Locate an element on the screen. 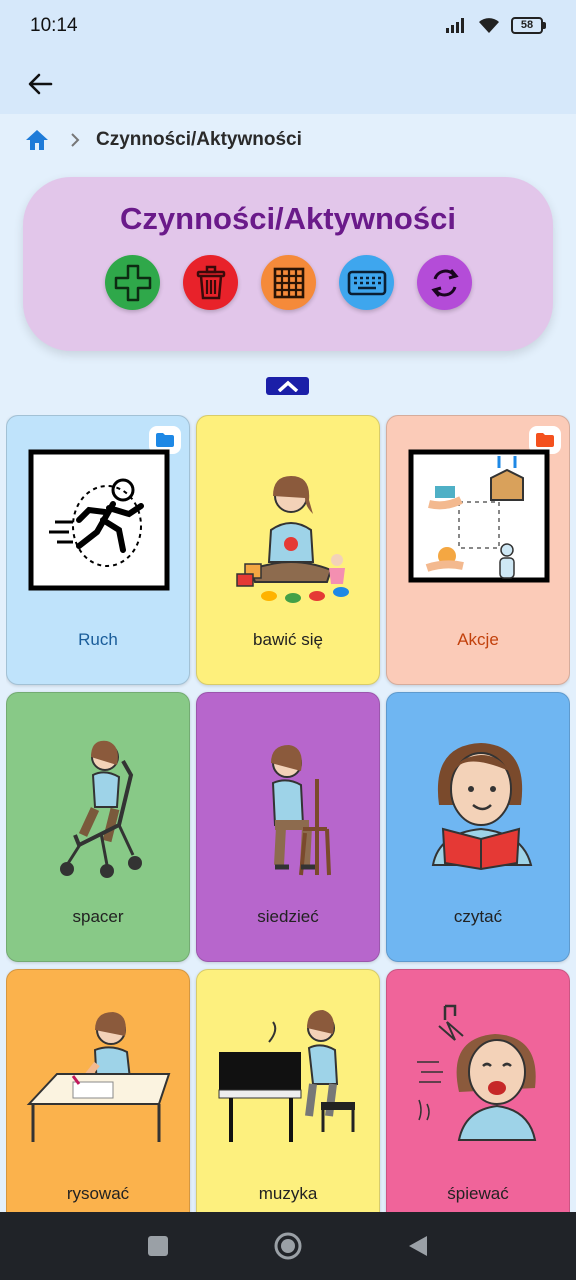 This screenshot has height=1280, width=576. category-header: Czynności/Aktywności is located at coordinates (288, 264).